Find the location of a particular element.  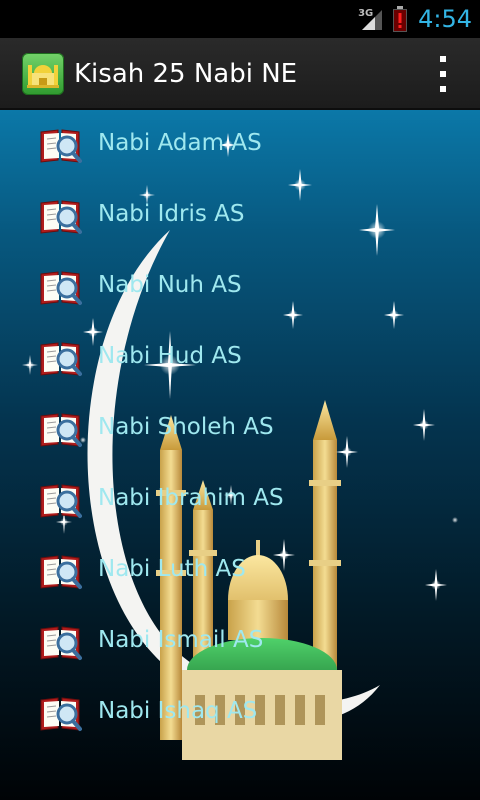

list-item-3: Nabi Nuh AS is located at coordinates (240, 287).